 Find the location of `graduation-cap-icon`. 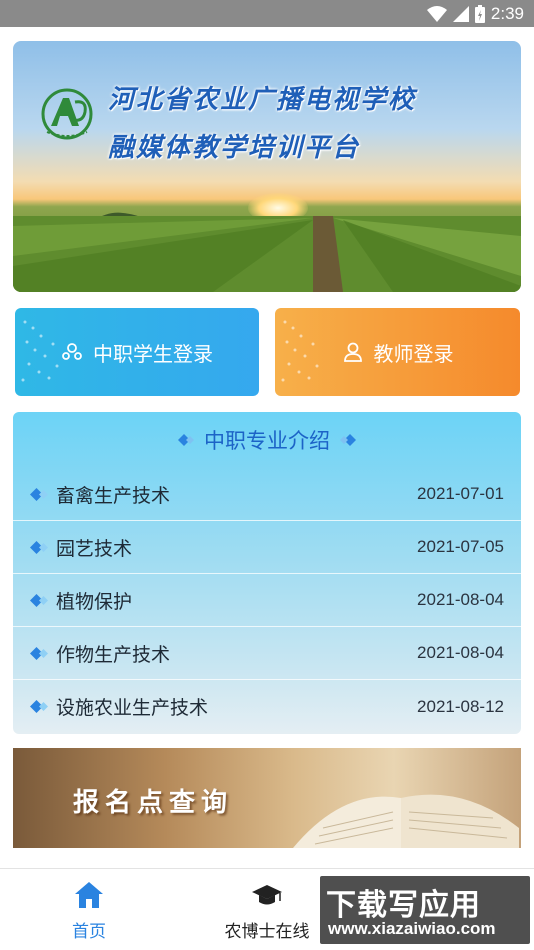

graduation-cap-icon is located at coordinates (267, 894).